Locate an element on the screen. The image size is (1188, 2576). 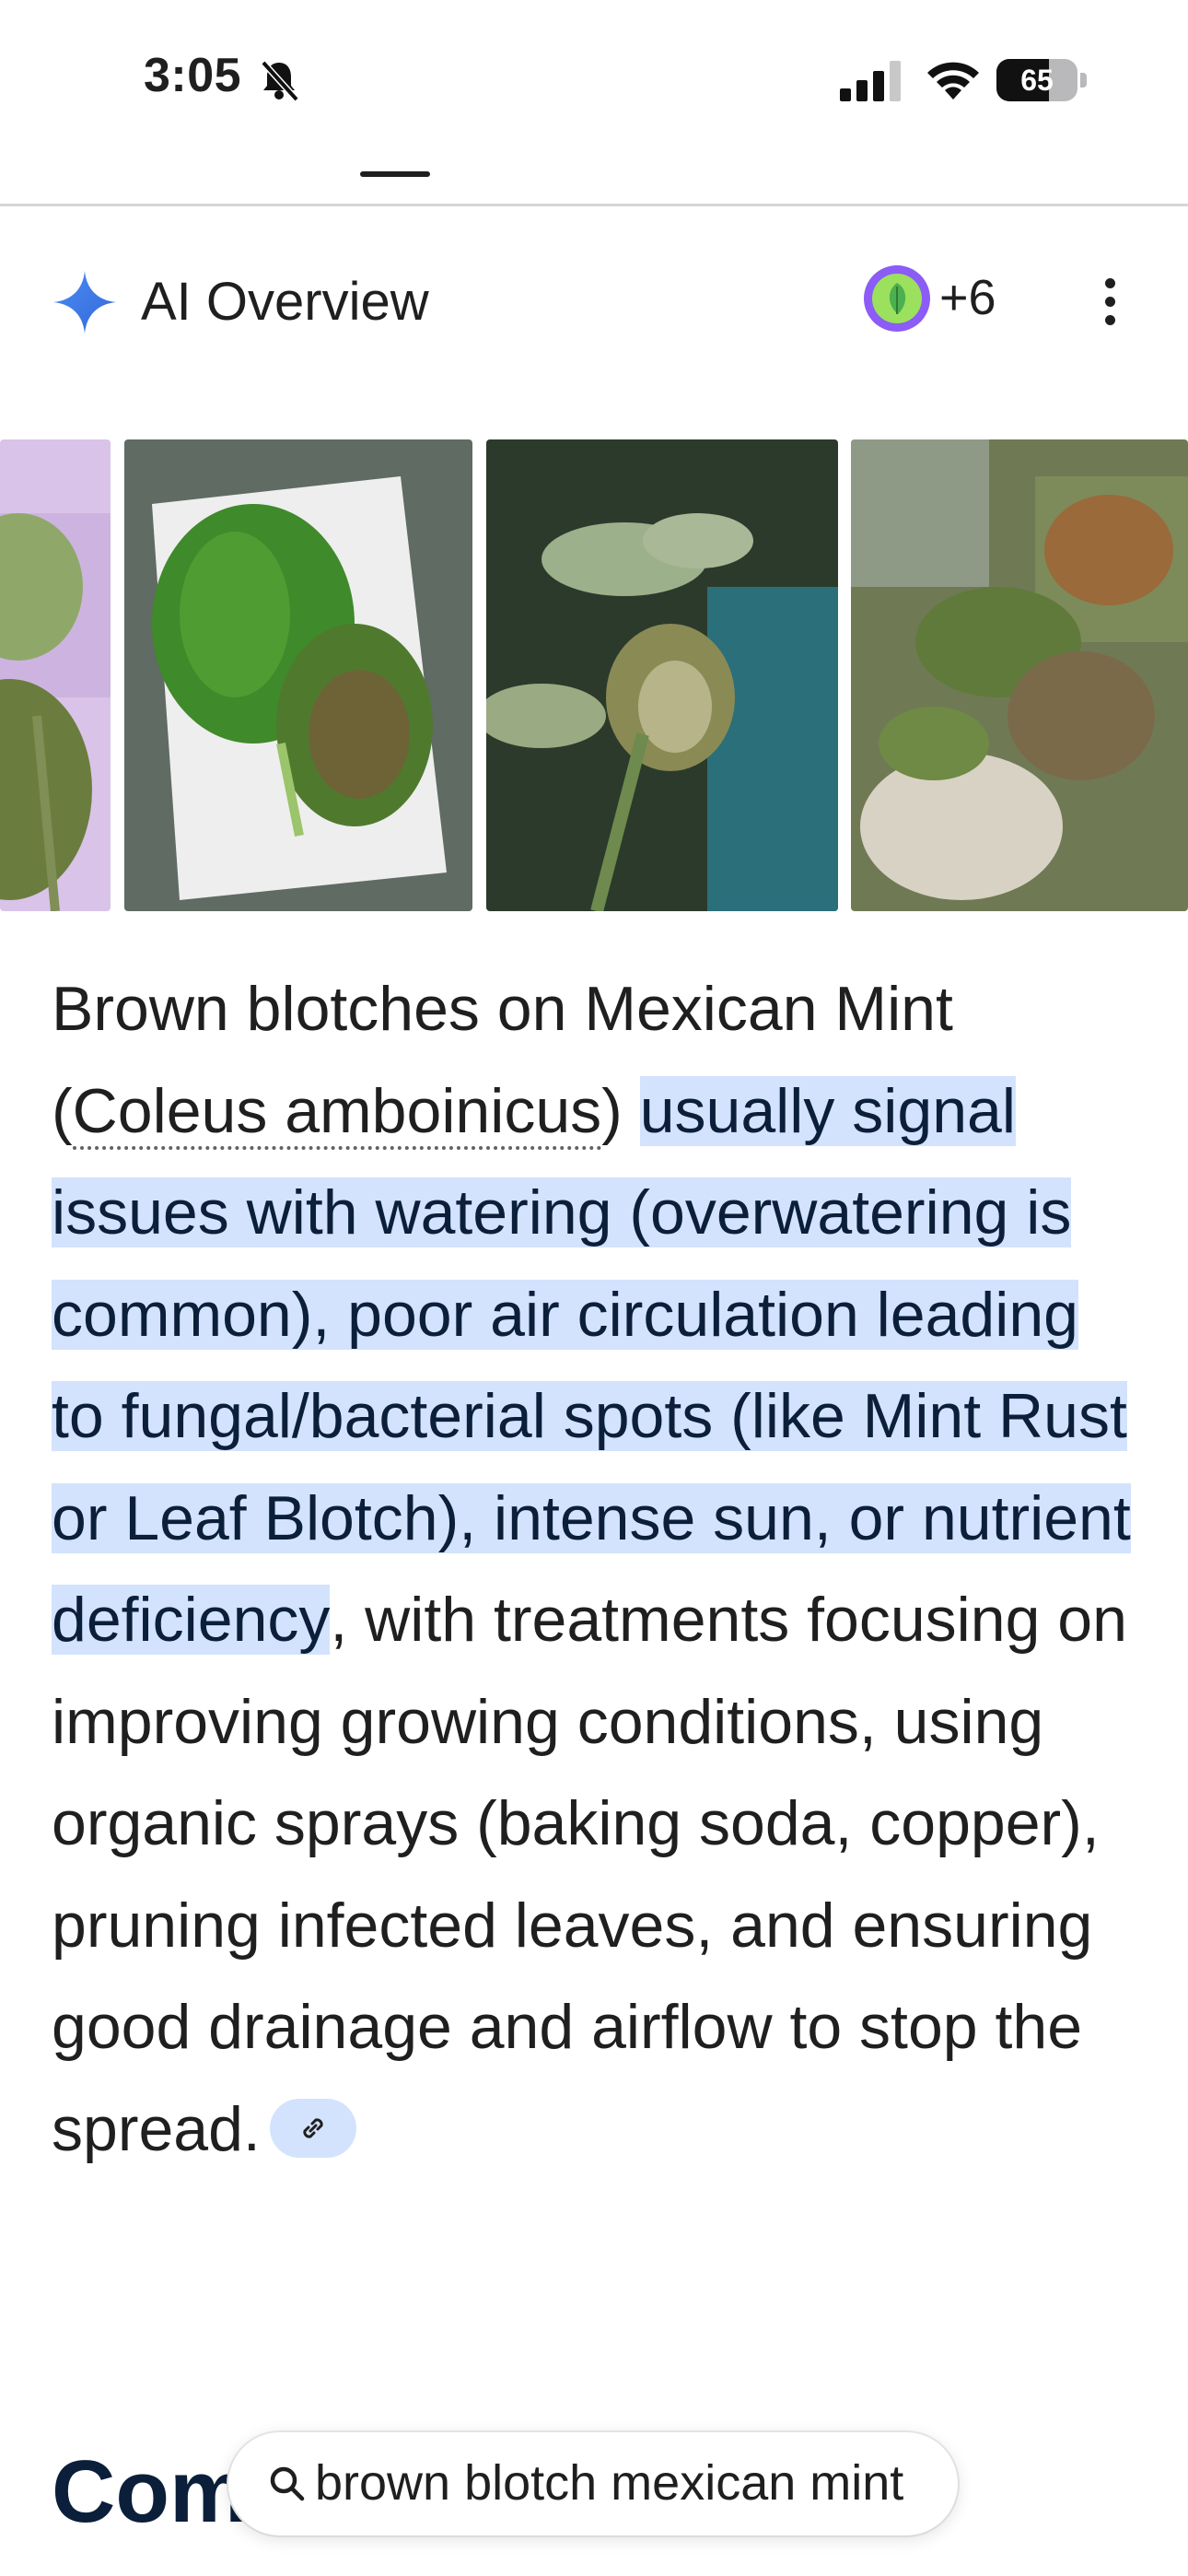
link-icon is located at coordinates (313, 2127).